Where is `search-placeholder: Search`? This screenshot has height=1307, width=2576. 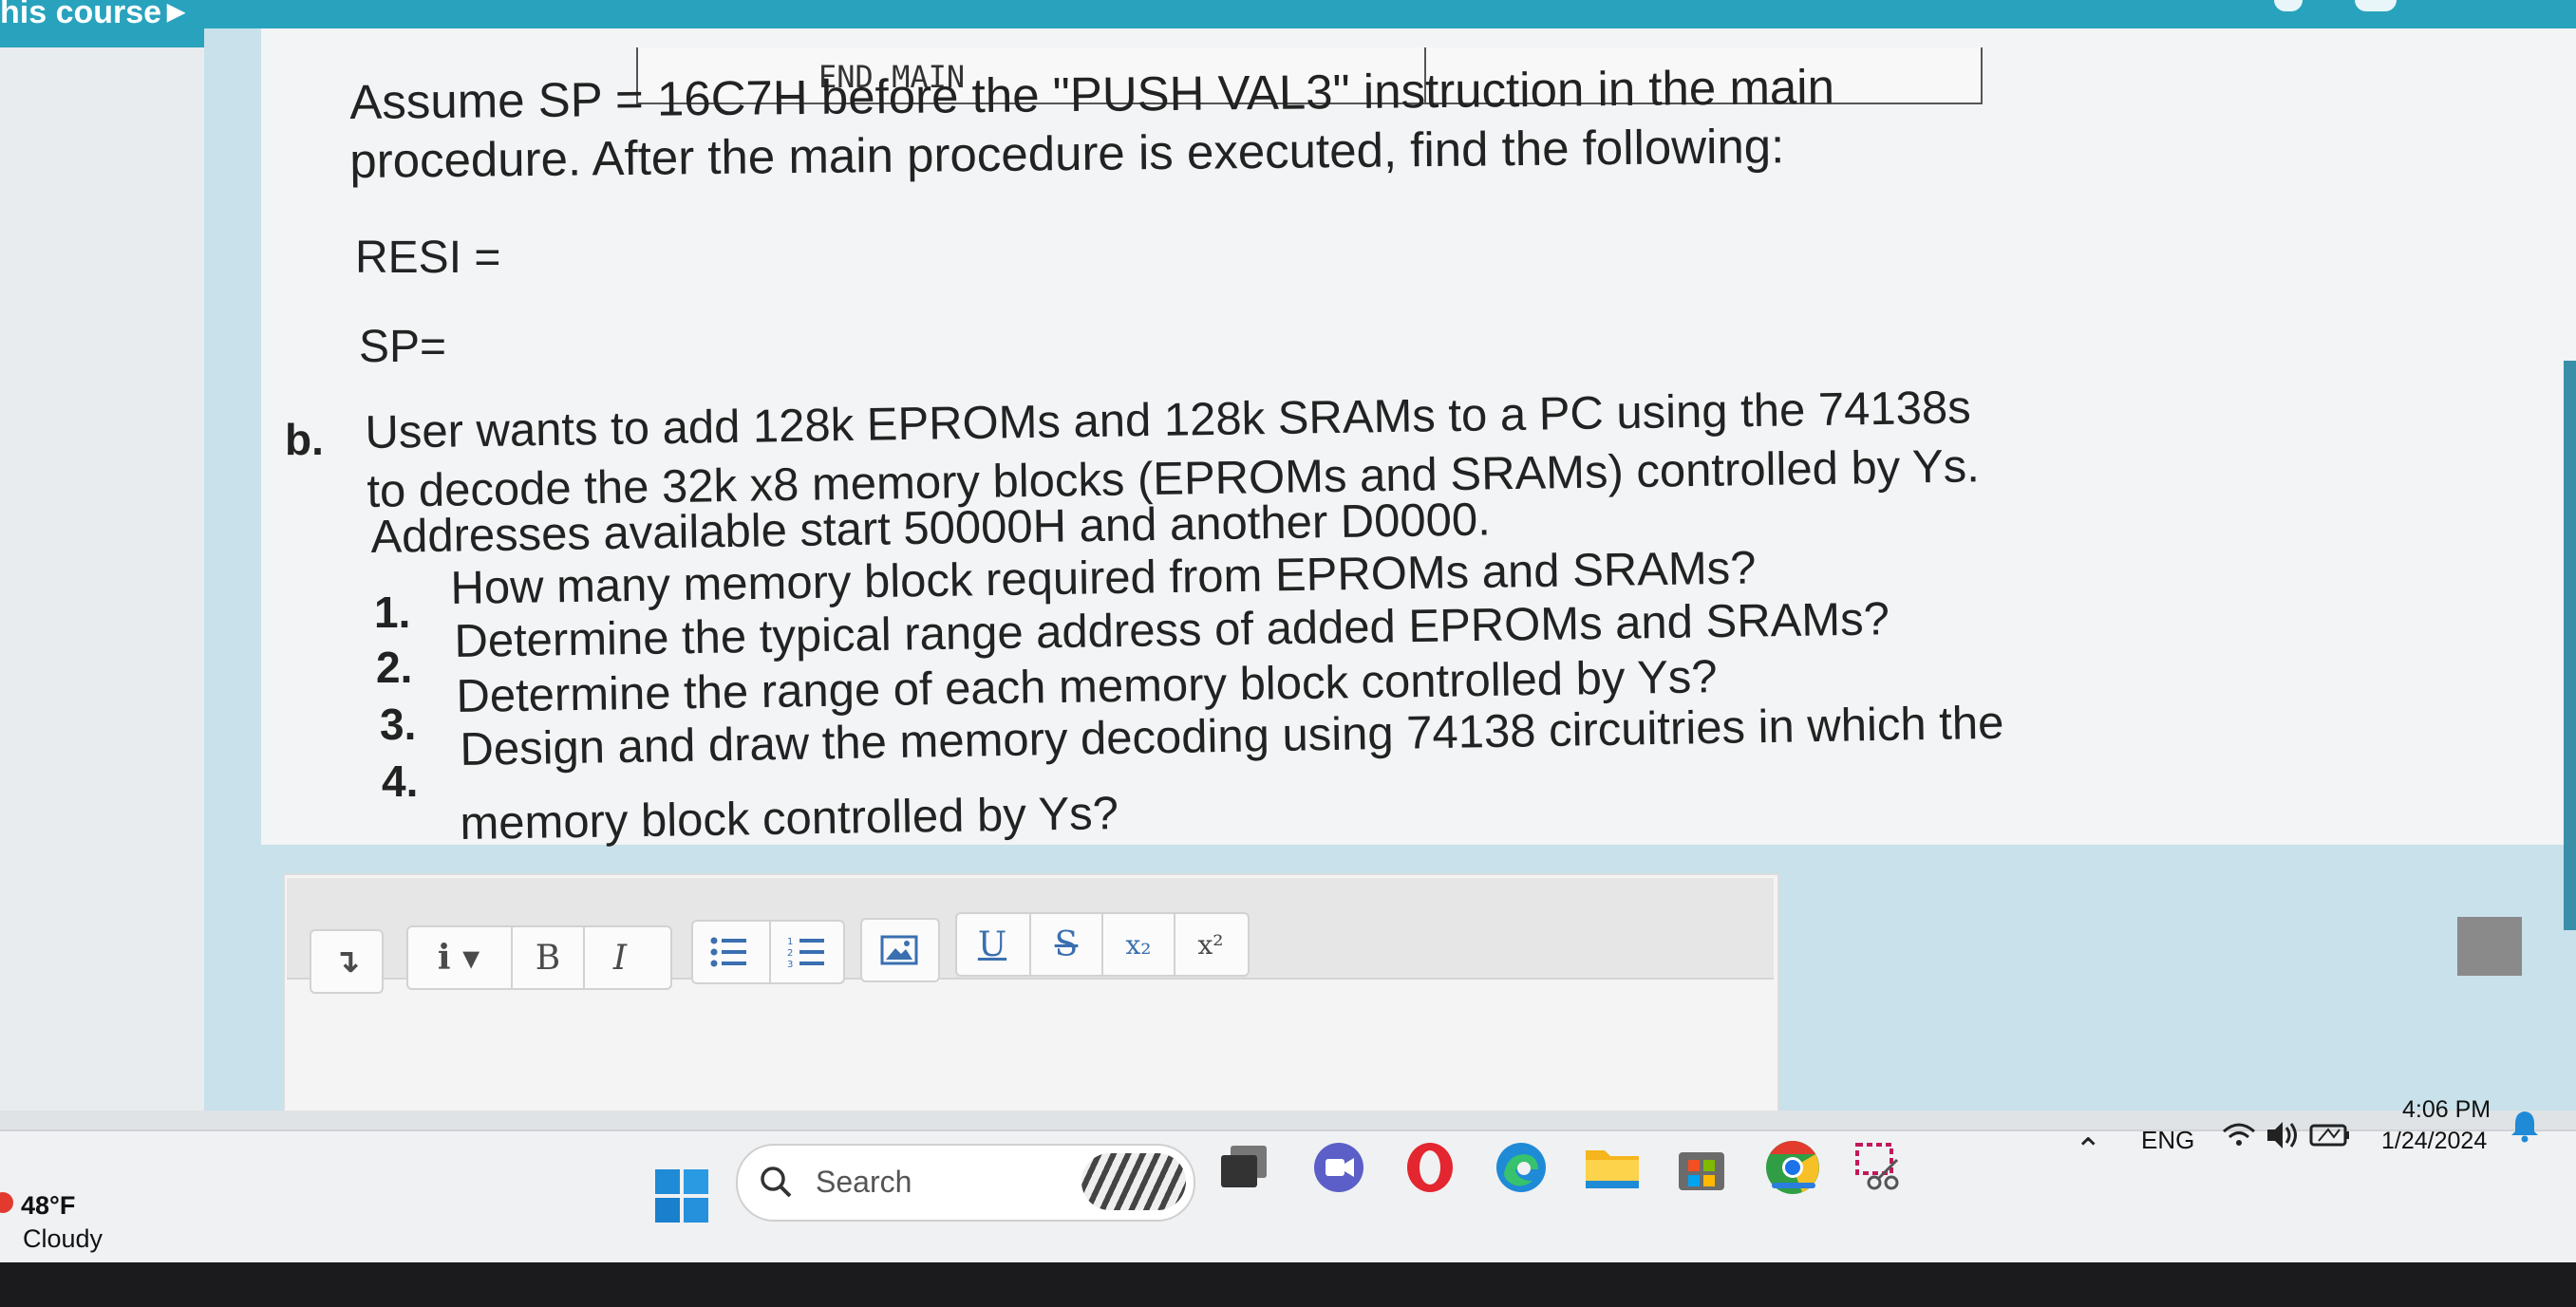
search-placeholder: Search is located at coordinates (864, 1182).